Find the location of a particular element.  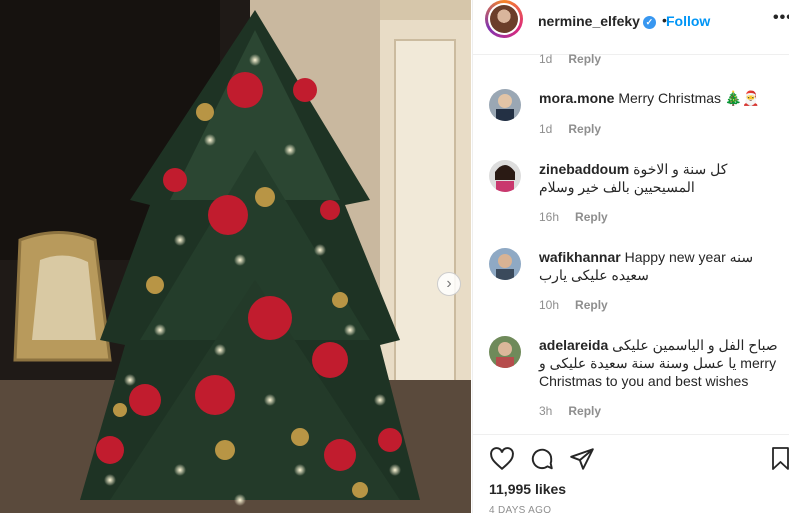

comment-time: 10h is located at coordinates (549, 305).